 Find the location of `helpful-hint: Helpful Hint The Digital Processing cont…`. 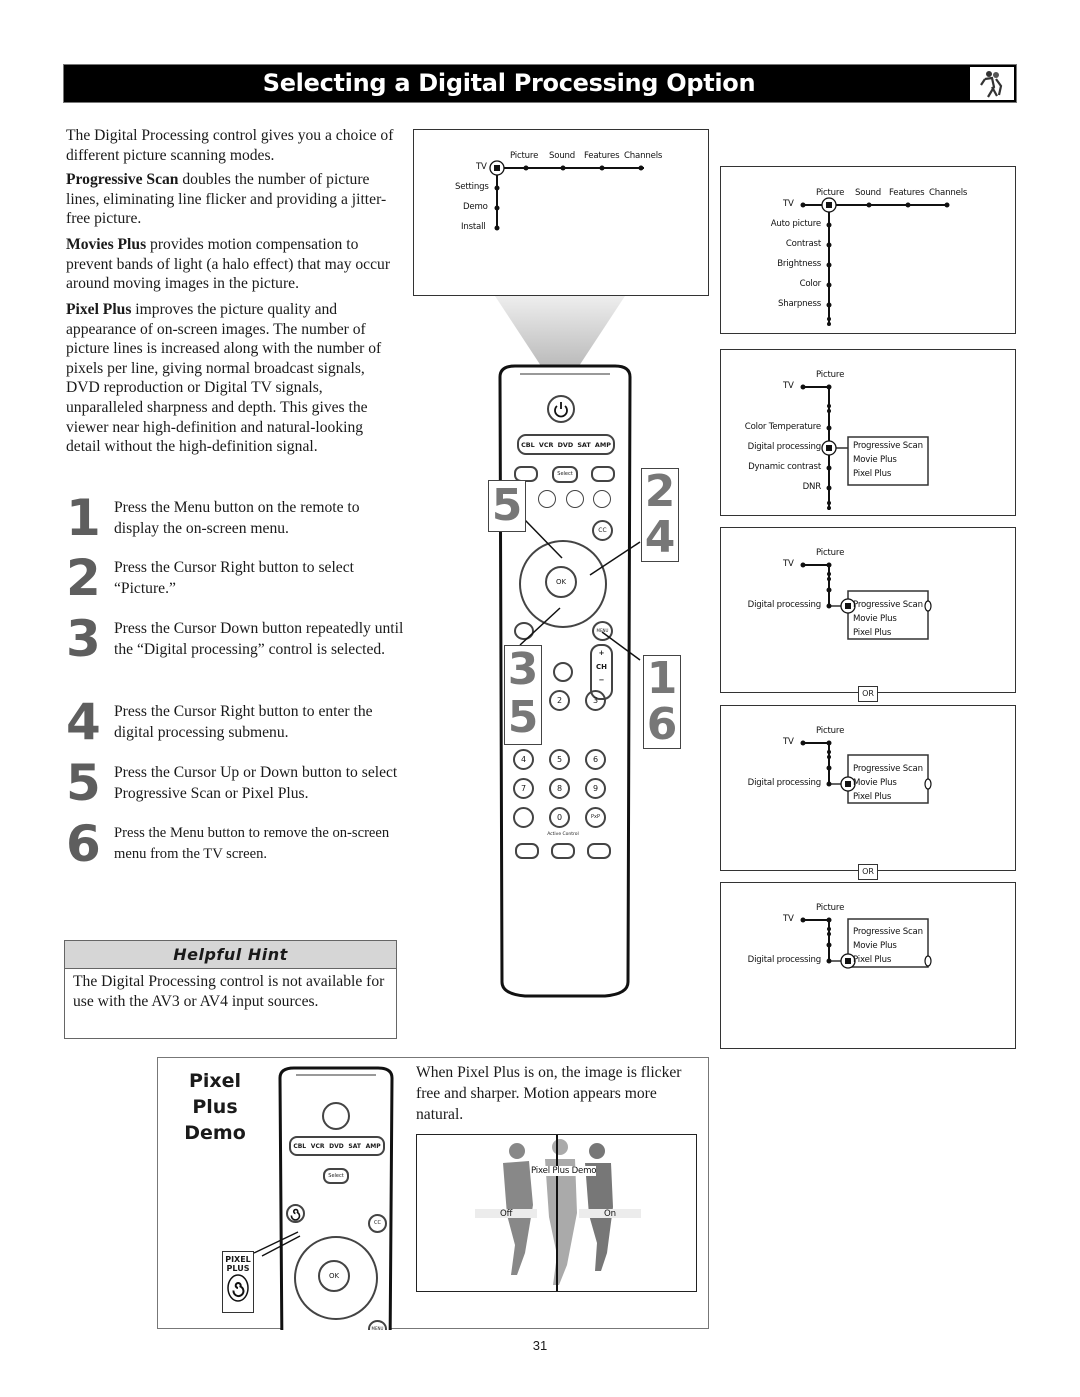

helpful-hint: Helpful Hint The Digital Processing cont… is located at coordinates (230, 989).